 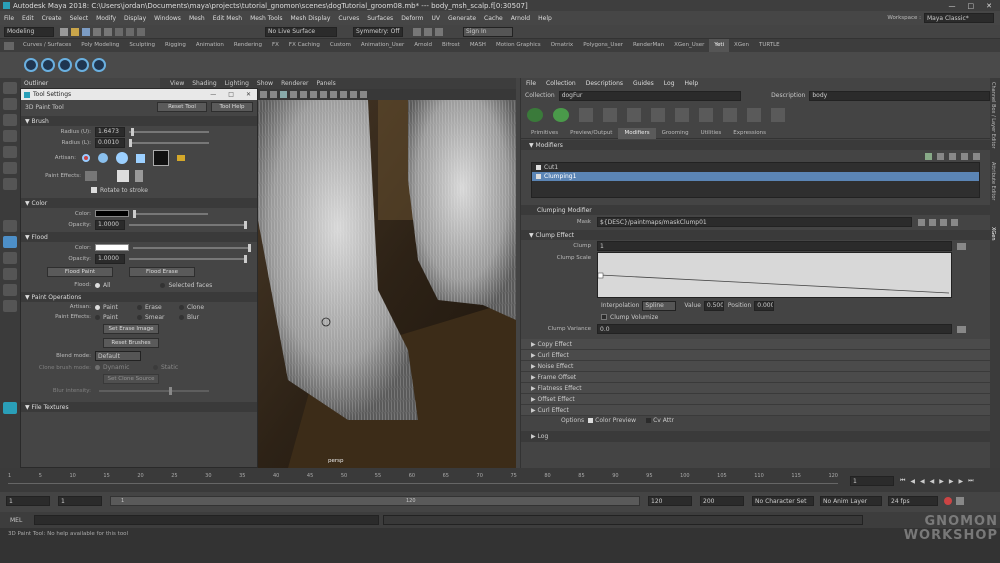 What do you see at coordinates (649, 420) in the screenshot?
I see `cv-attr-checkbox` at bounding box center [649, 420].